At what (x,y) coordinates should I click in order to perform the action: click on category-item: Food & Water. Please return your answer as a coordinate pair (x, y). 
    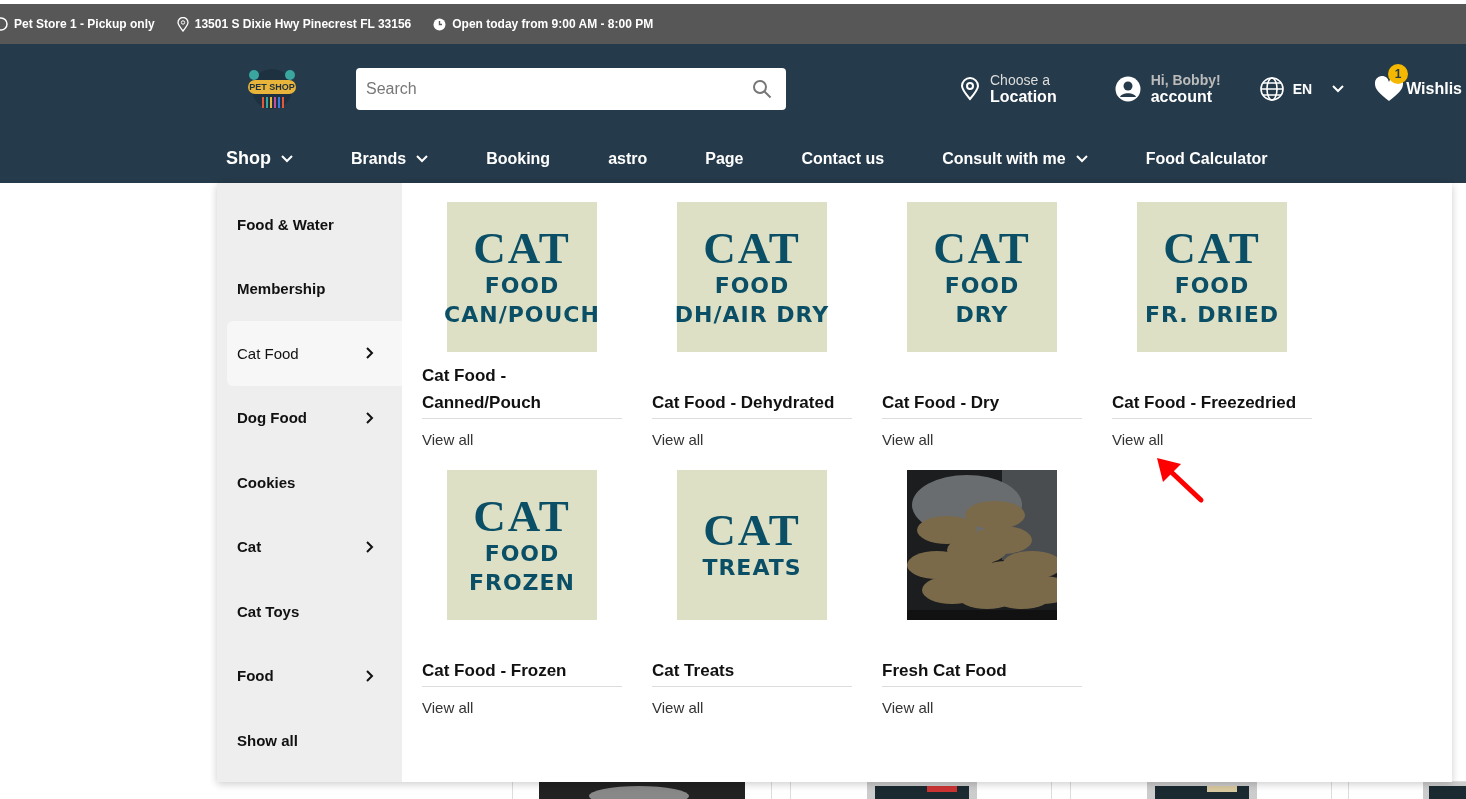
    Looking at the image, I should click on (314, 224).